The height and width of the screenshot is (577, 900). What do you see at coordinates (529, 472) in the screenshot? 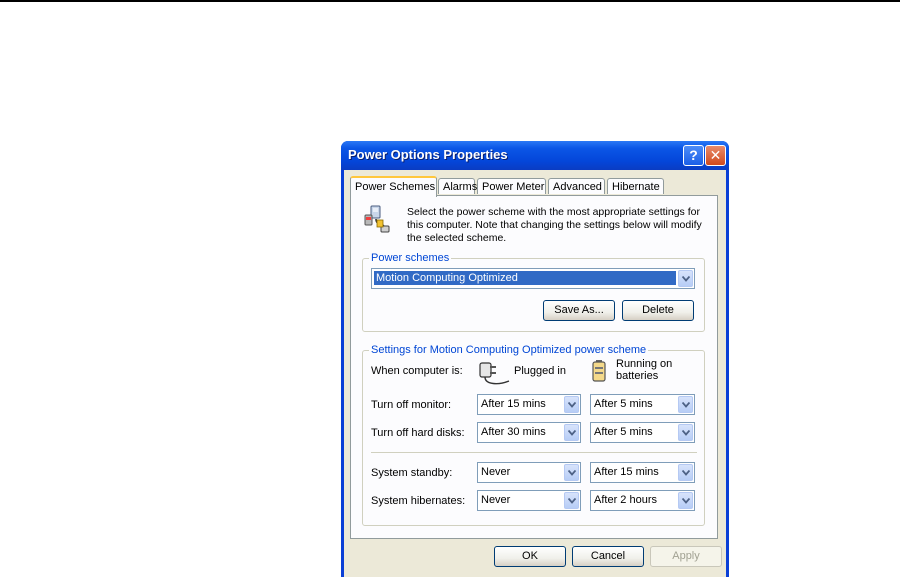
I see `standby-plugged-select: Never` at bounding box center [529, 472].